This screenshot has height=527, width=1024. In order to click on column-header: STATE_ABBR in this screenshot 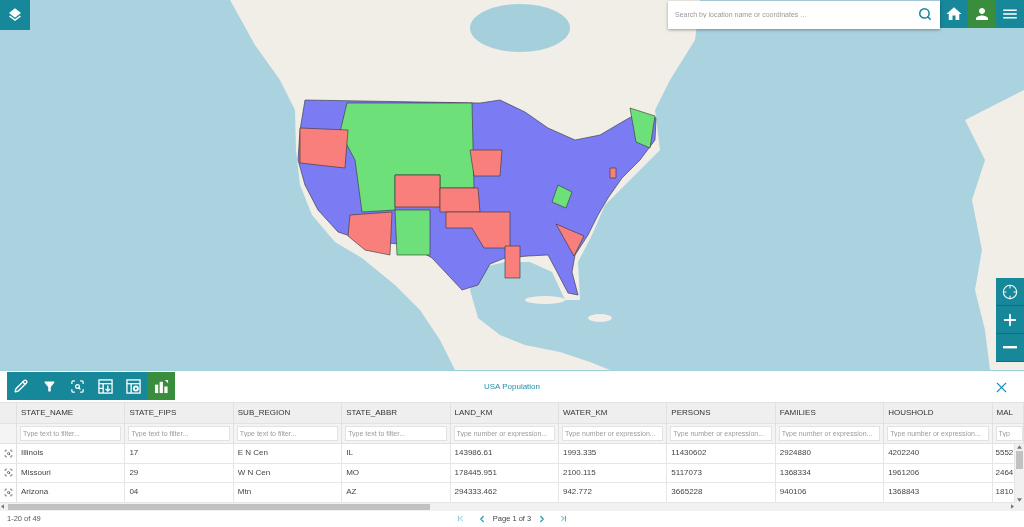, I will do `click(396, 413)`.